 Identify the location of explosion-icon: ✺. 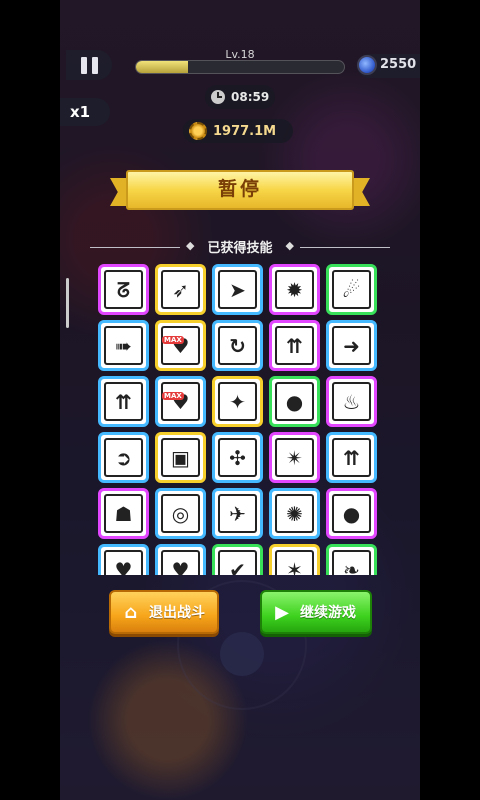
(294, 513).